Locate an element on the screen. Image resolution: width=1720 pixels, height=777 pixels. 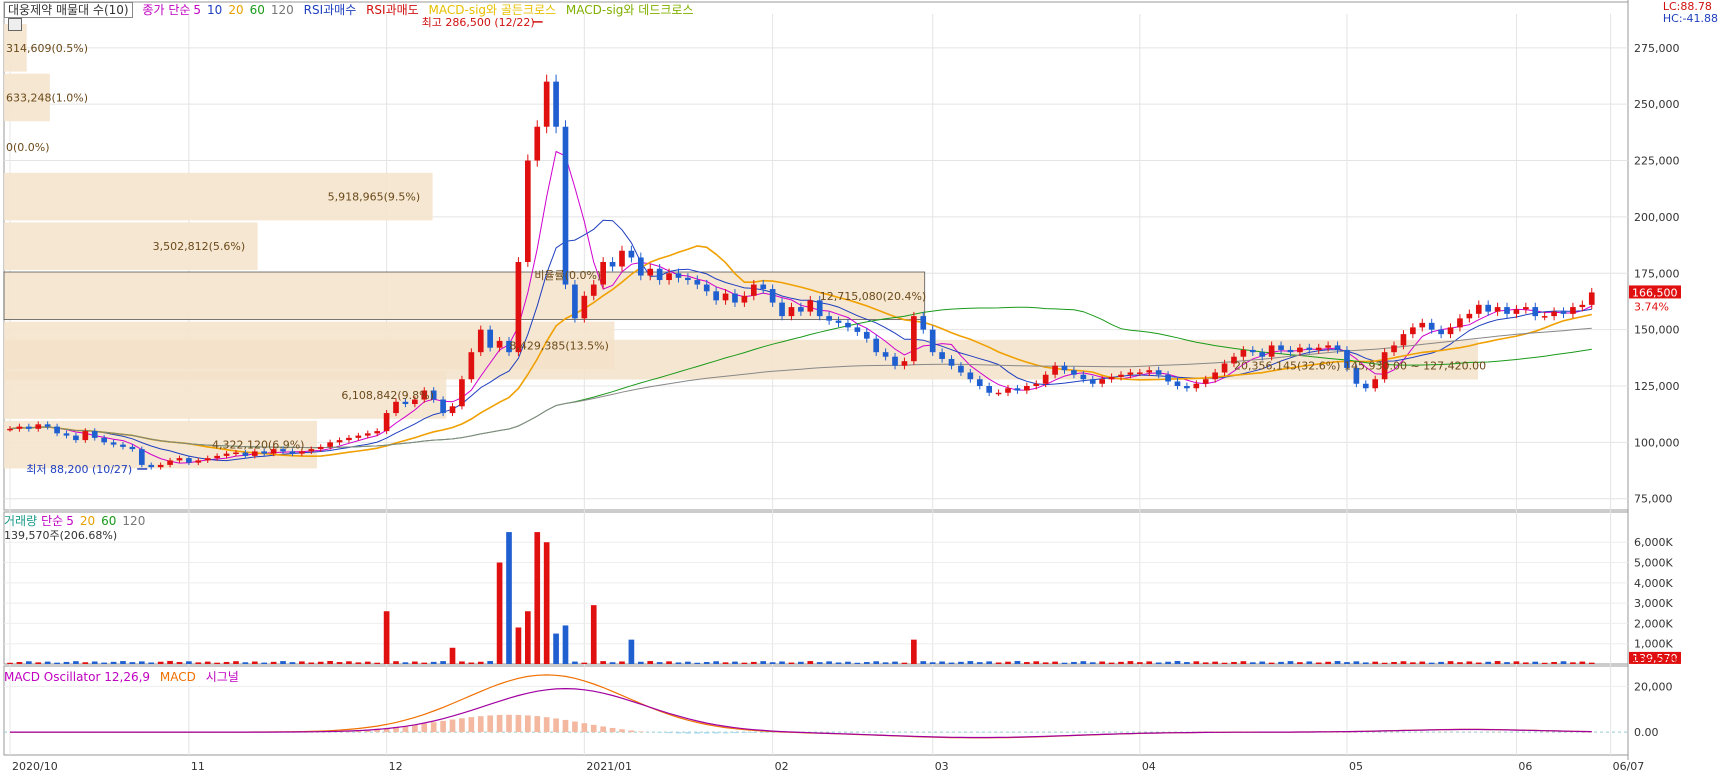
legend-item: 10 is located at coordinates (214, 10).